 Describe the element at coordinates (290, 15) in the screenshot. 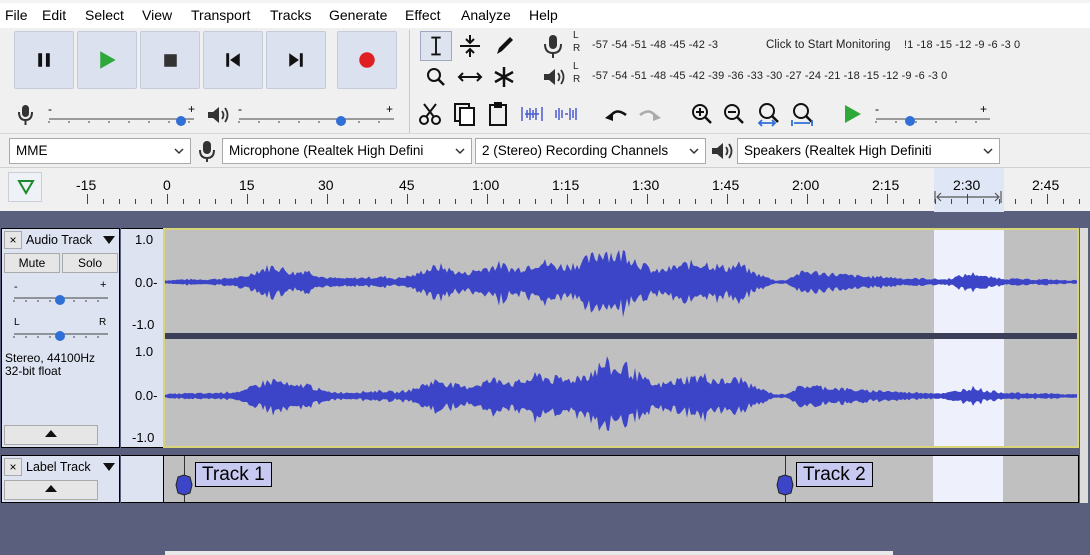

I see `menu-tracks: Tracks` at that location.